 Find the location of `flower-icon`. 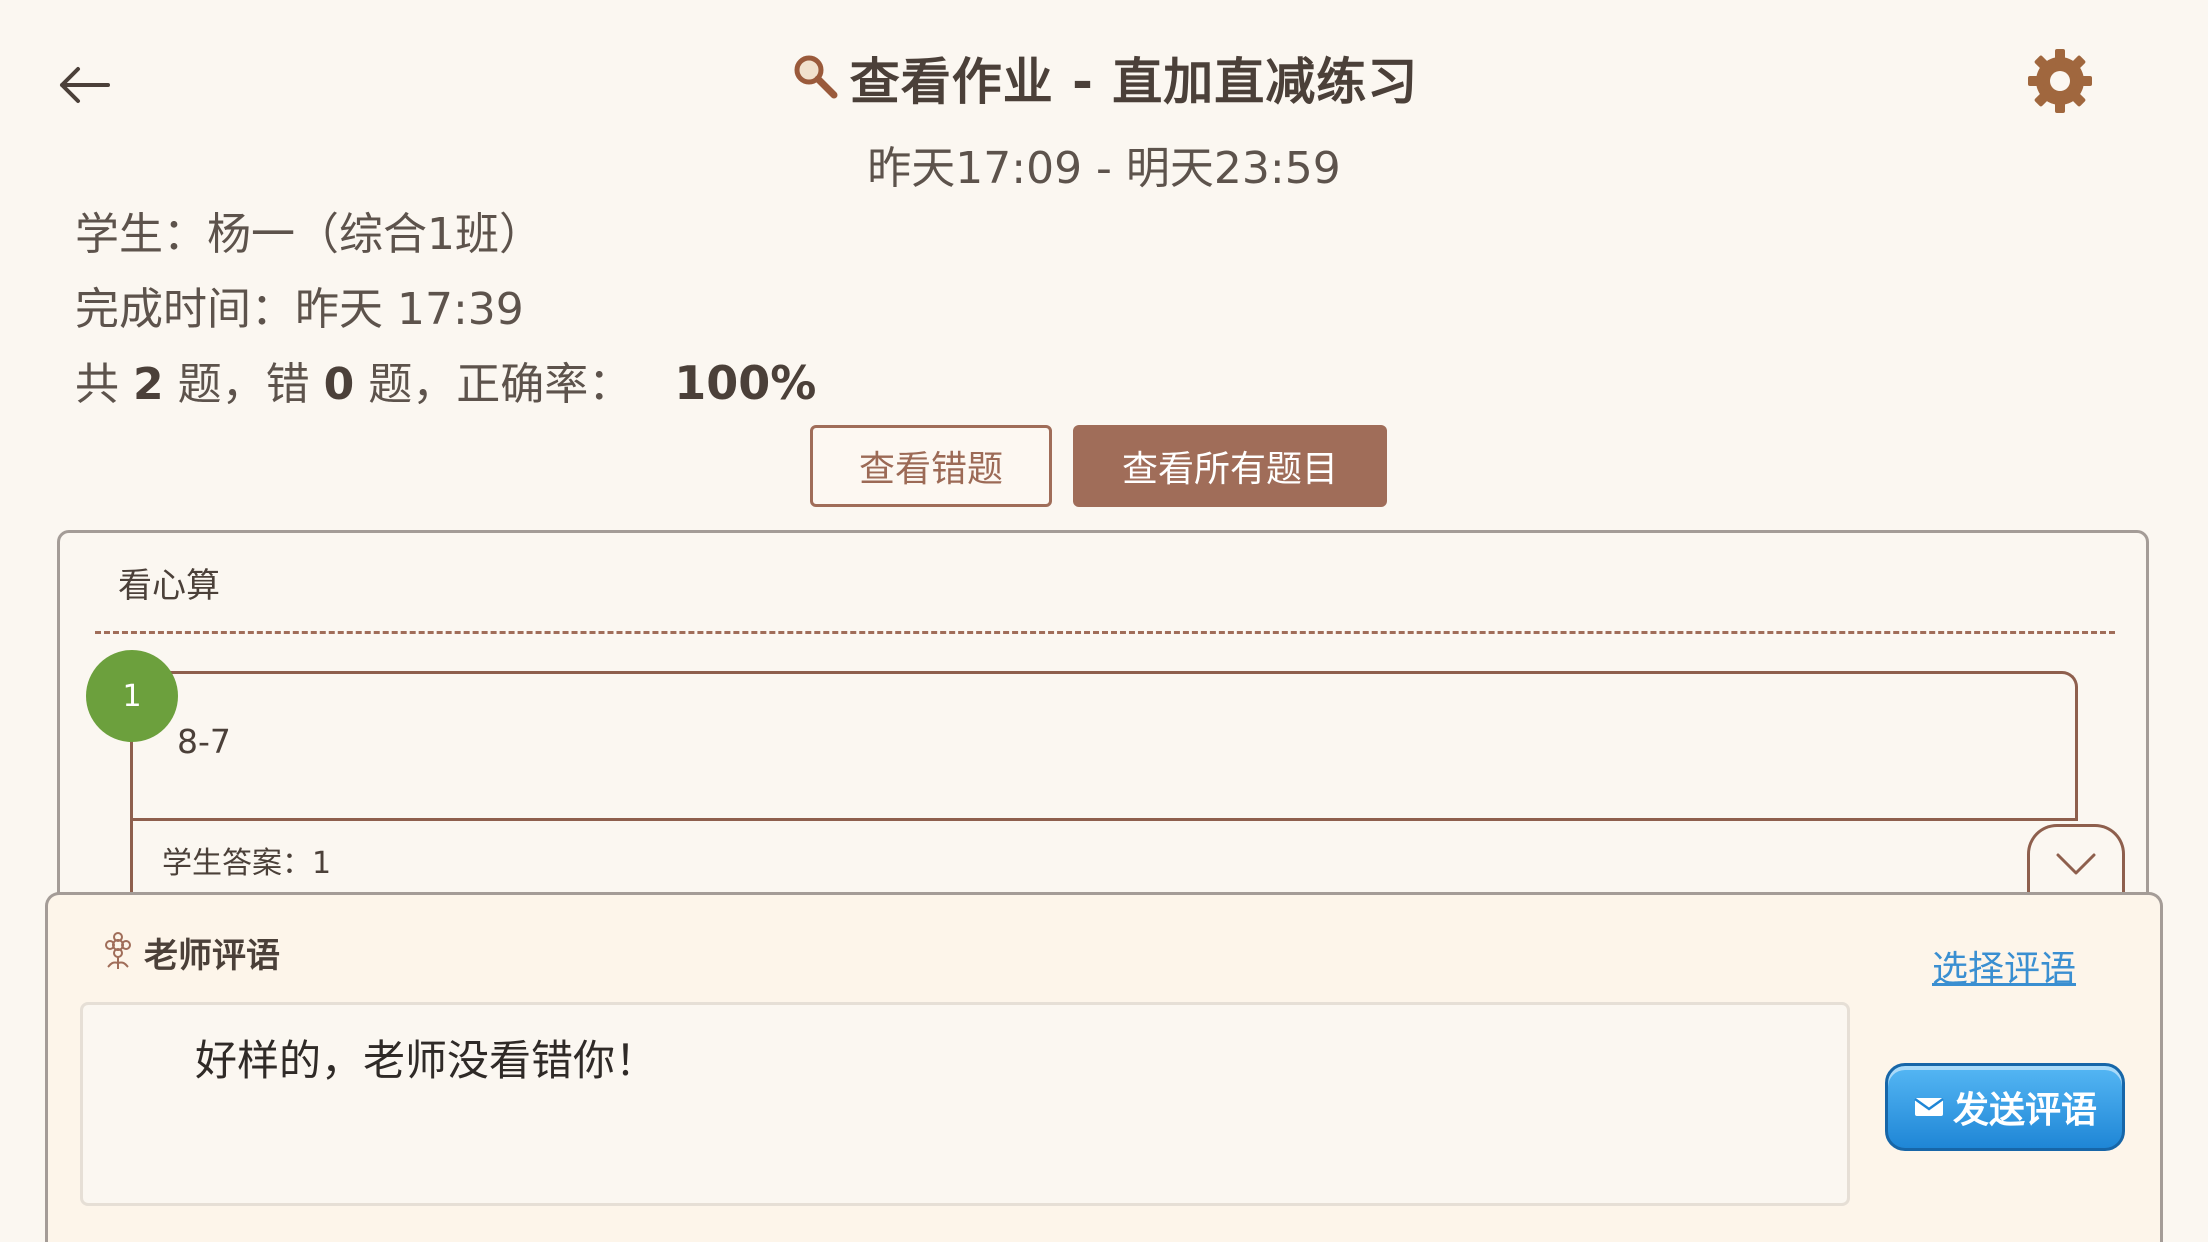

flower-icon is located at coordinates (118, 953).